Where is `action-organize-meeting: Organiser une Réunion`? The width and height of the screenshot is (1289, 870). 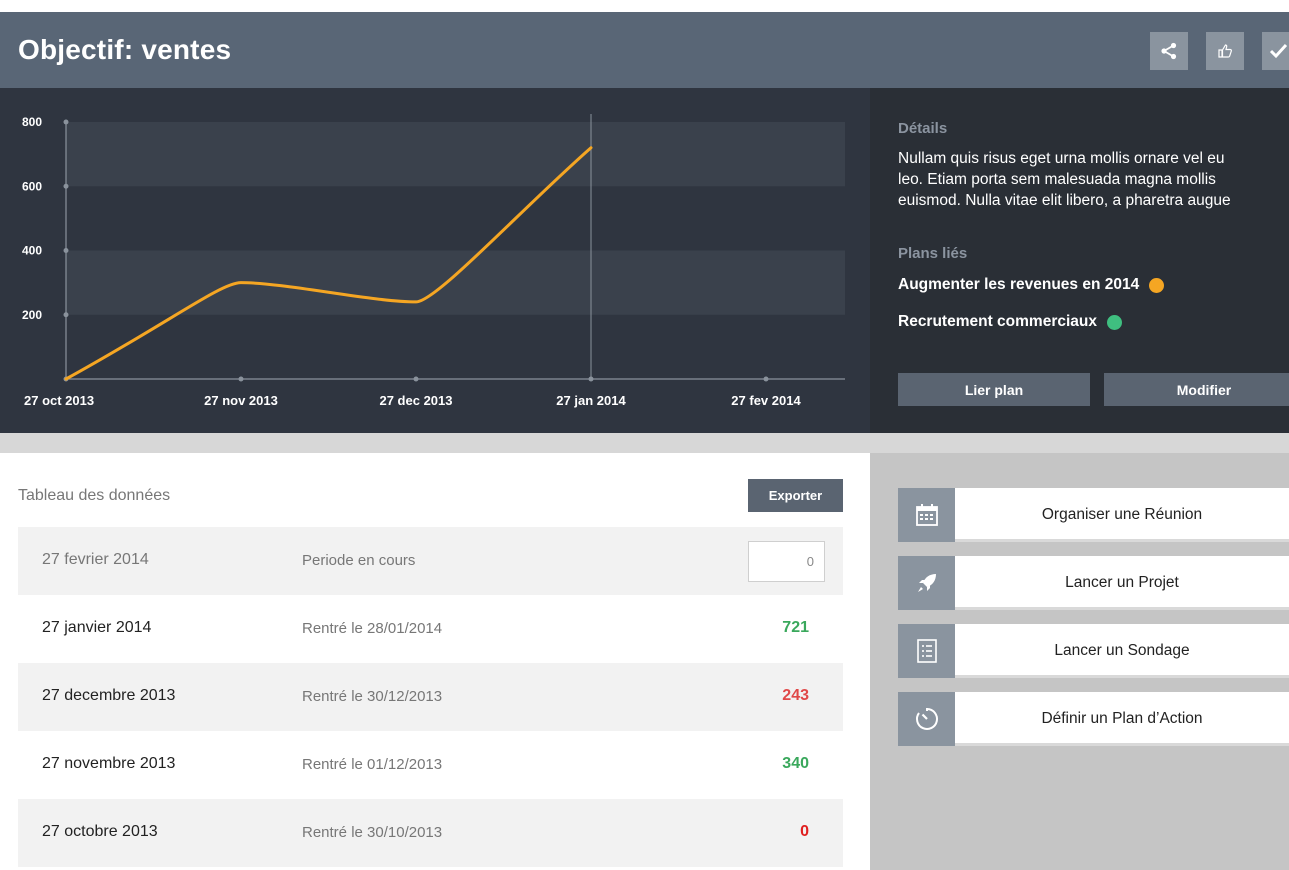
action-organize-meeting: Organiser une Réunion is located at coordinates (1093, 515).